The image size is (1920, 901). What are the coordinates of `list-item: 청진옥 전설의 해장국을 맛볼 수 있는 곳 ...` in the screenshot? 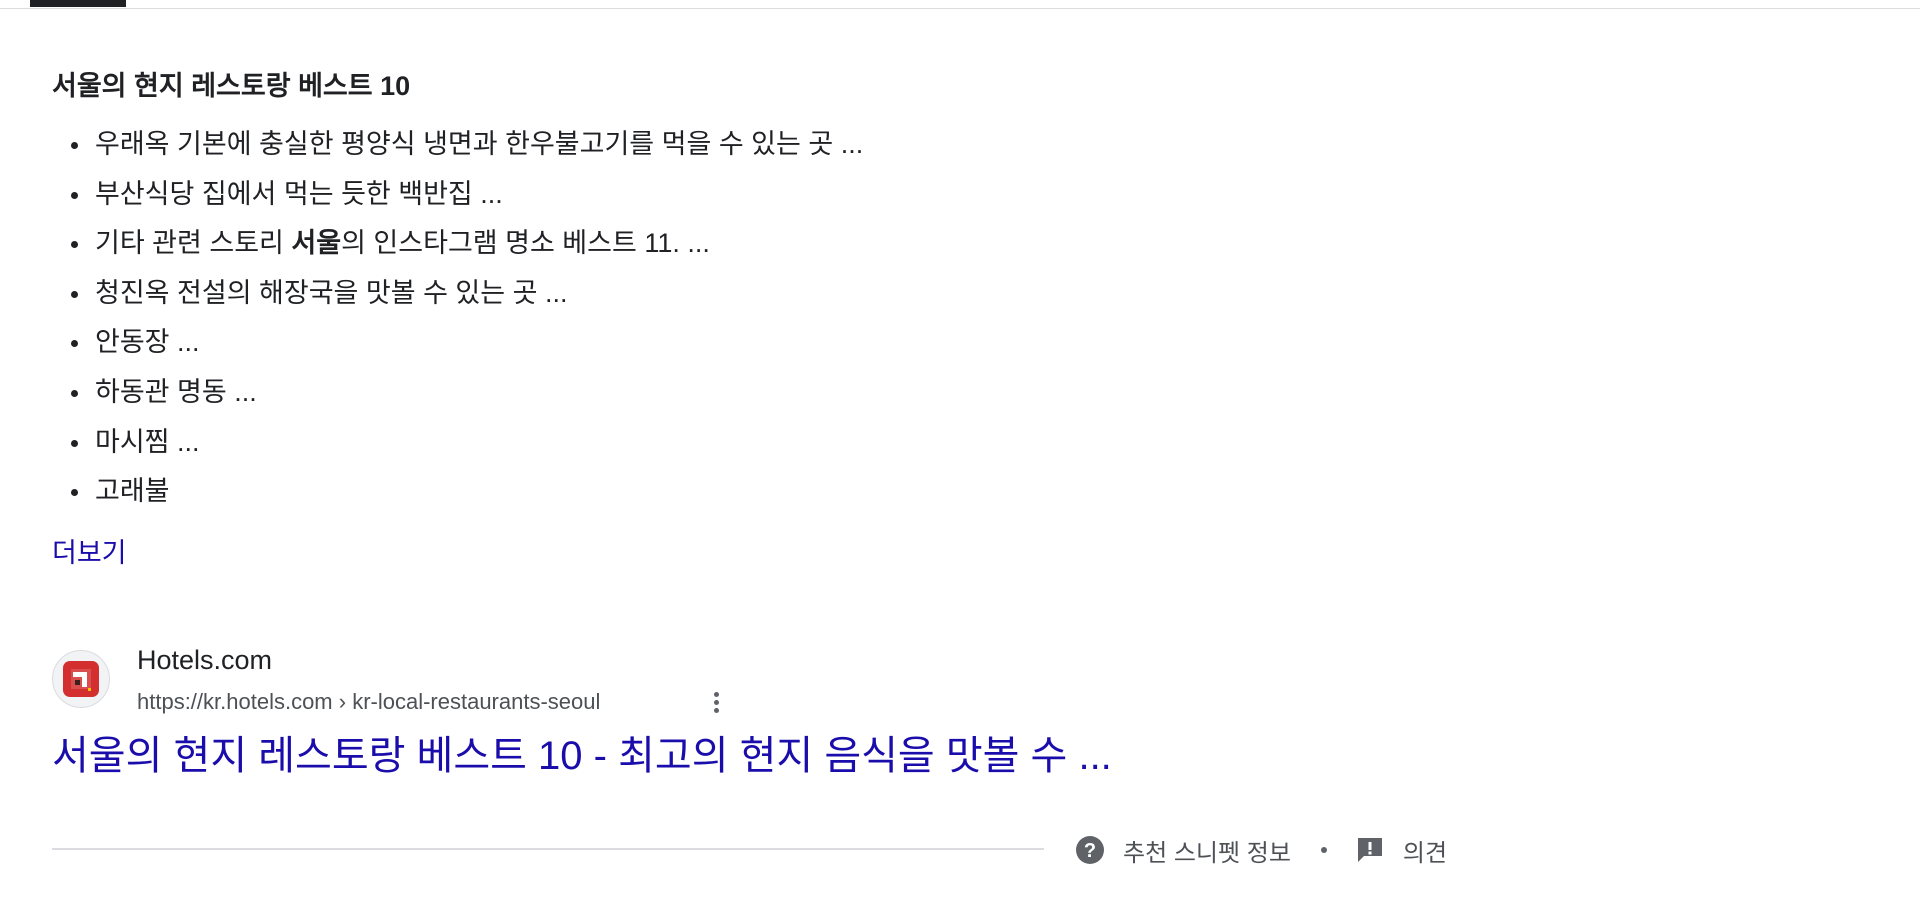 It's located at (752, 294).